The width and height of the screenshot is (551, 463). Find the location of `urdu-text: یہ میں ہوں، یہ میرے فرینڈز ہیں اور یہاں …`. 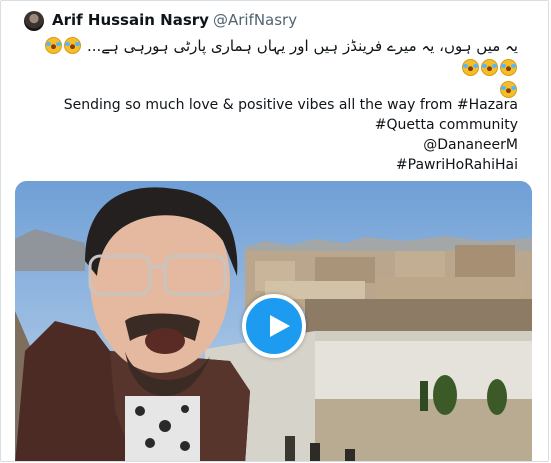

urdu-text: یہ میں ہوں، یہ میرے فرینڈز ہیں اور یہاں … is located at coordinates (302, 46).